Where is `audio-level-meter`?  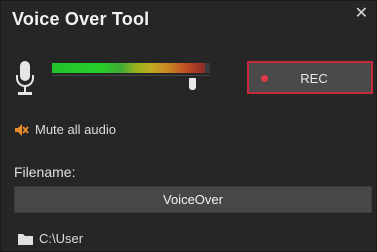 audio-level-meter is located at coordinates (131, 68).